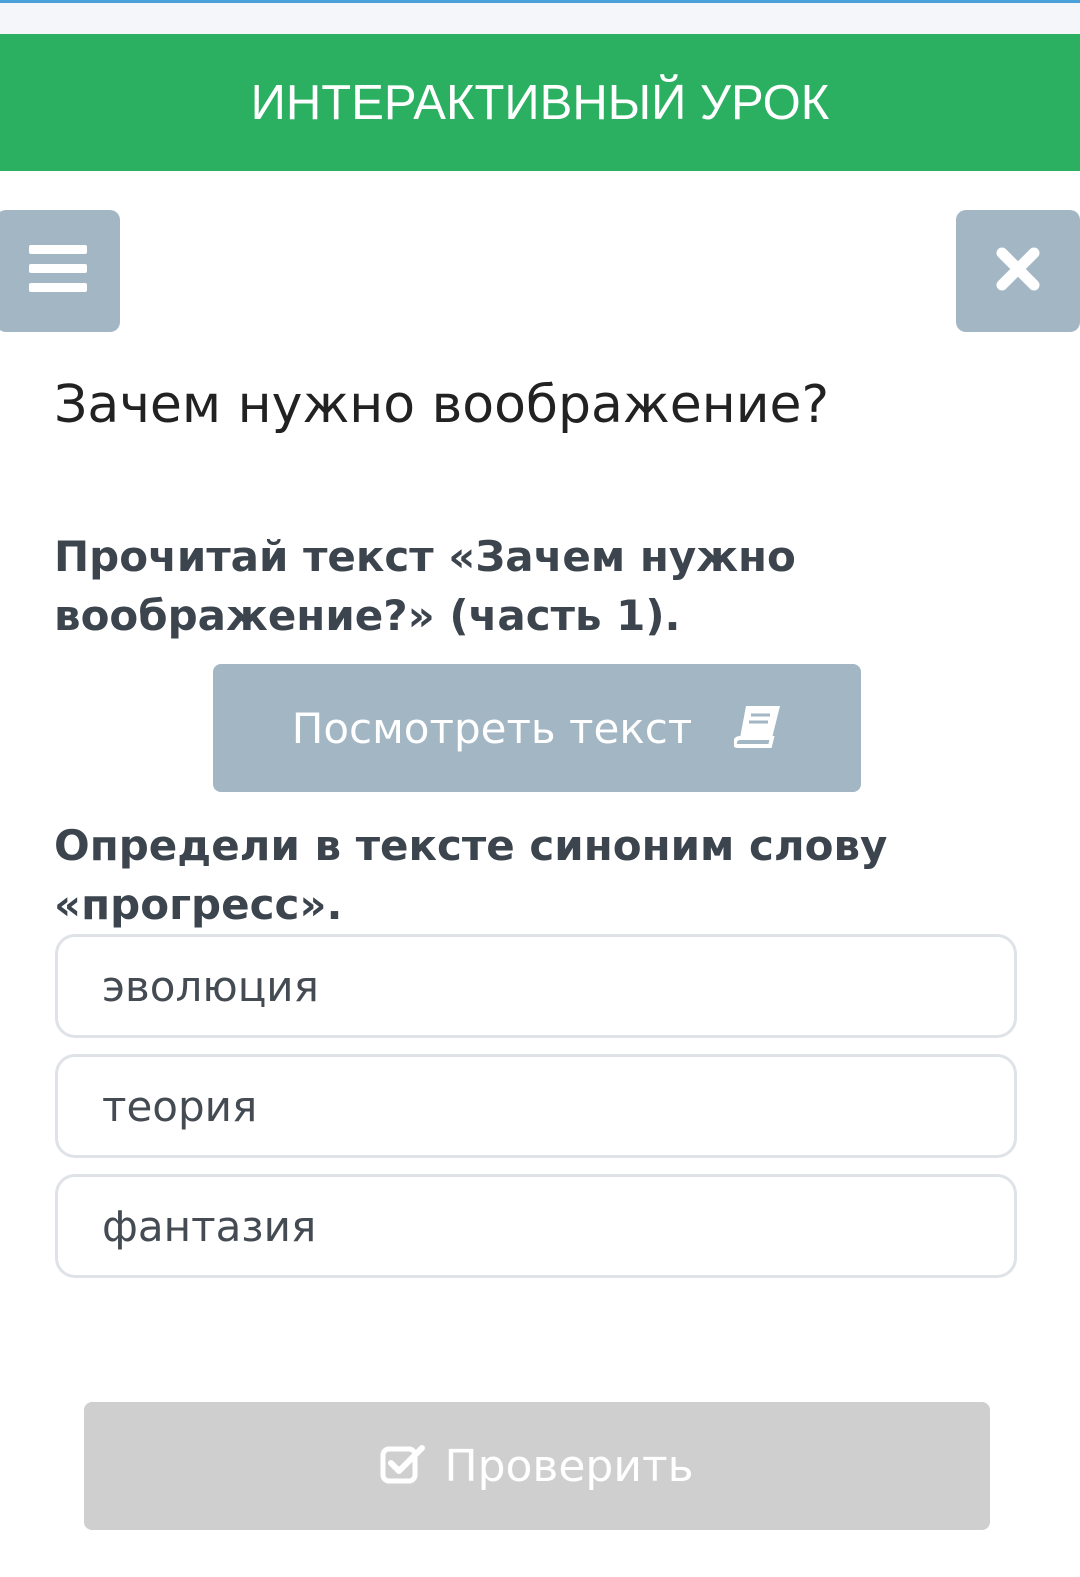 This screenshot has width=1080, height=1577. What do you see at coordinates (403, 1466) in the screenshot?
I see `checkbox-check-icon` at bounding box center [403, 1466].